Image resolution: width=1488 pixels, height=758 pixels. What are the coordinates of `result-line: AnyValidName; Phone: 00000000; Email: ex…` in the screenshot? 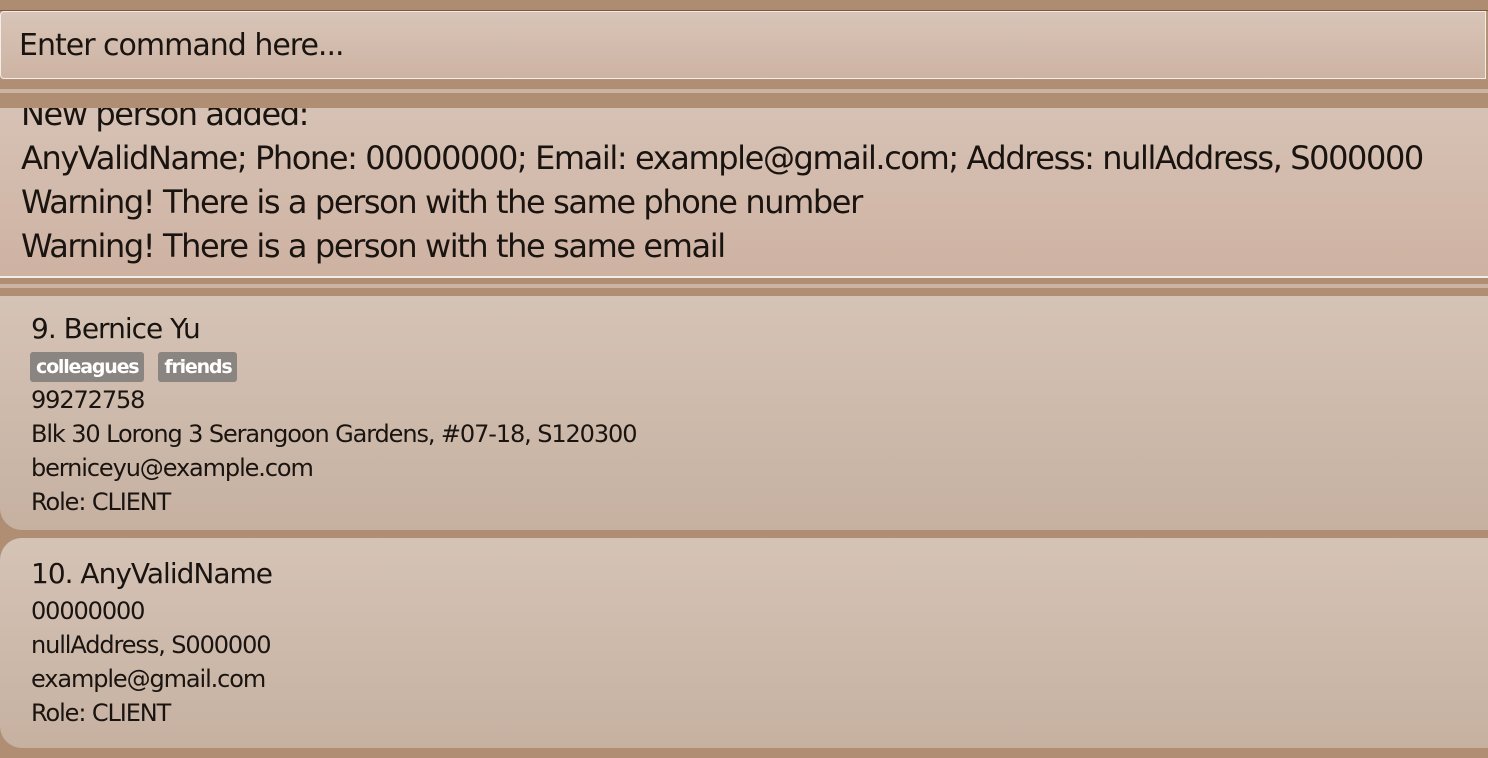 It's located at (722, 158).